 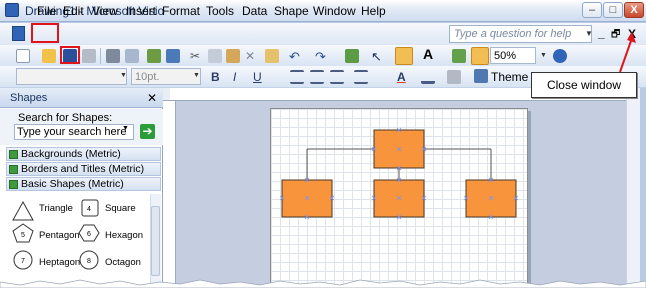 What do you see at coordinates (634, 10) in the screenshot?
I see `title-close-button: X` at bounding box center [634, 10].